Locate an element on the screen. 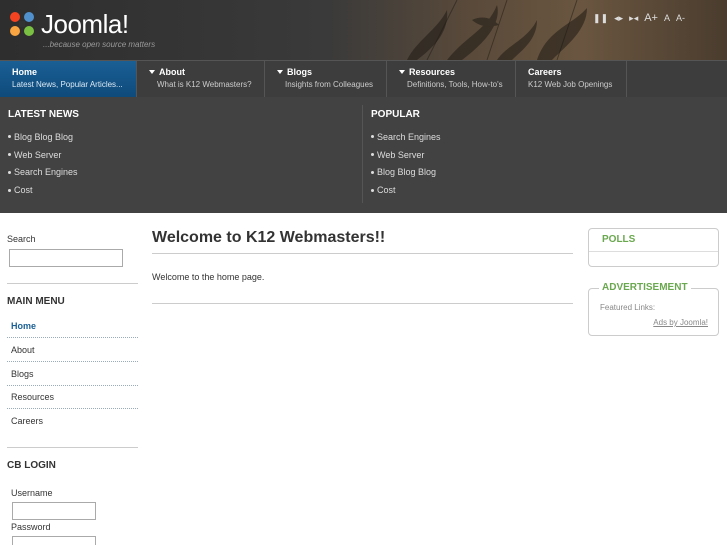 The image size is (727, 545). decorative-leaves-image is located at coordinates (497, 30).